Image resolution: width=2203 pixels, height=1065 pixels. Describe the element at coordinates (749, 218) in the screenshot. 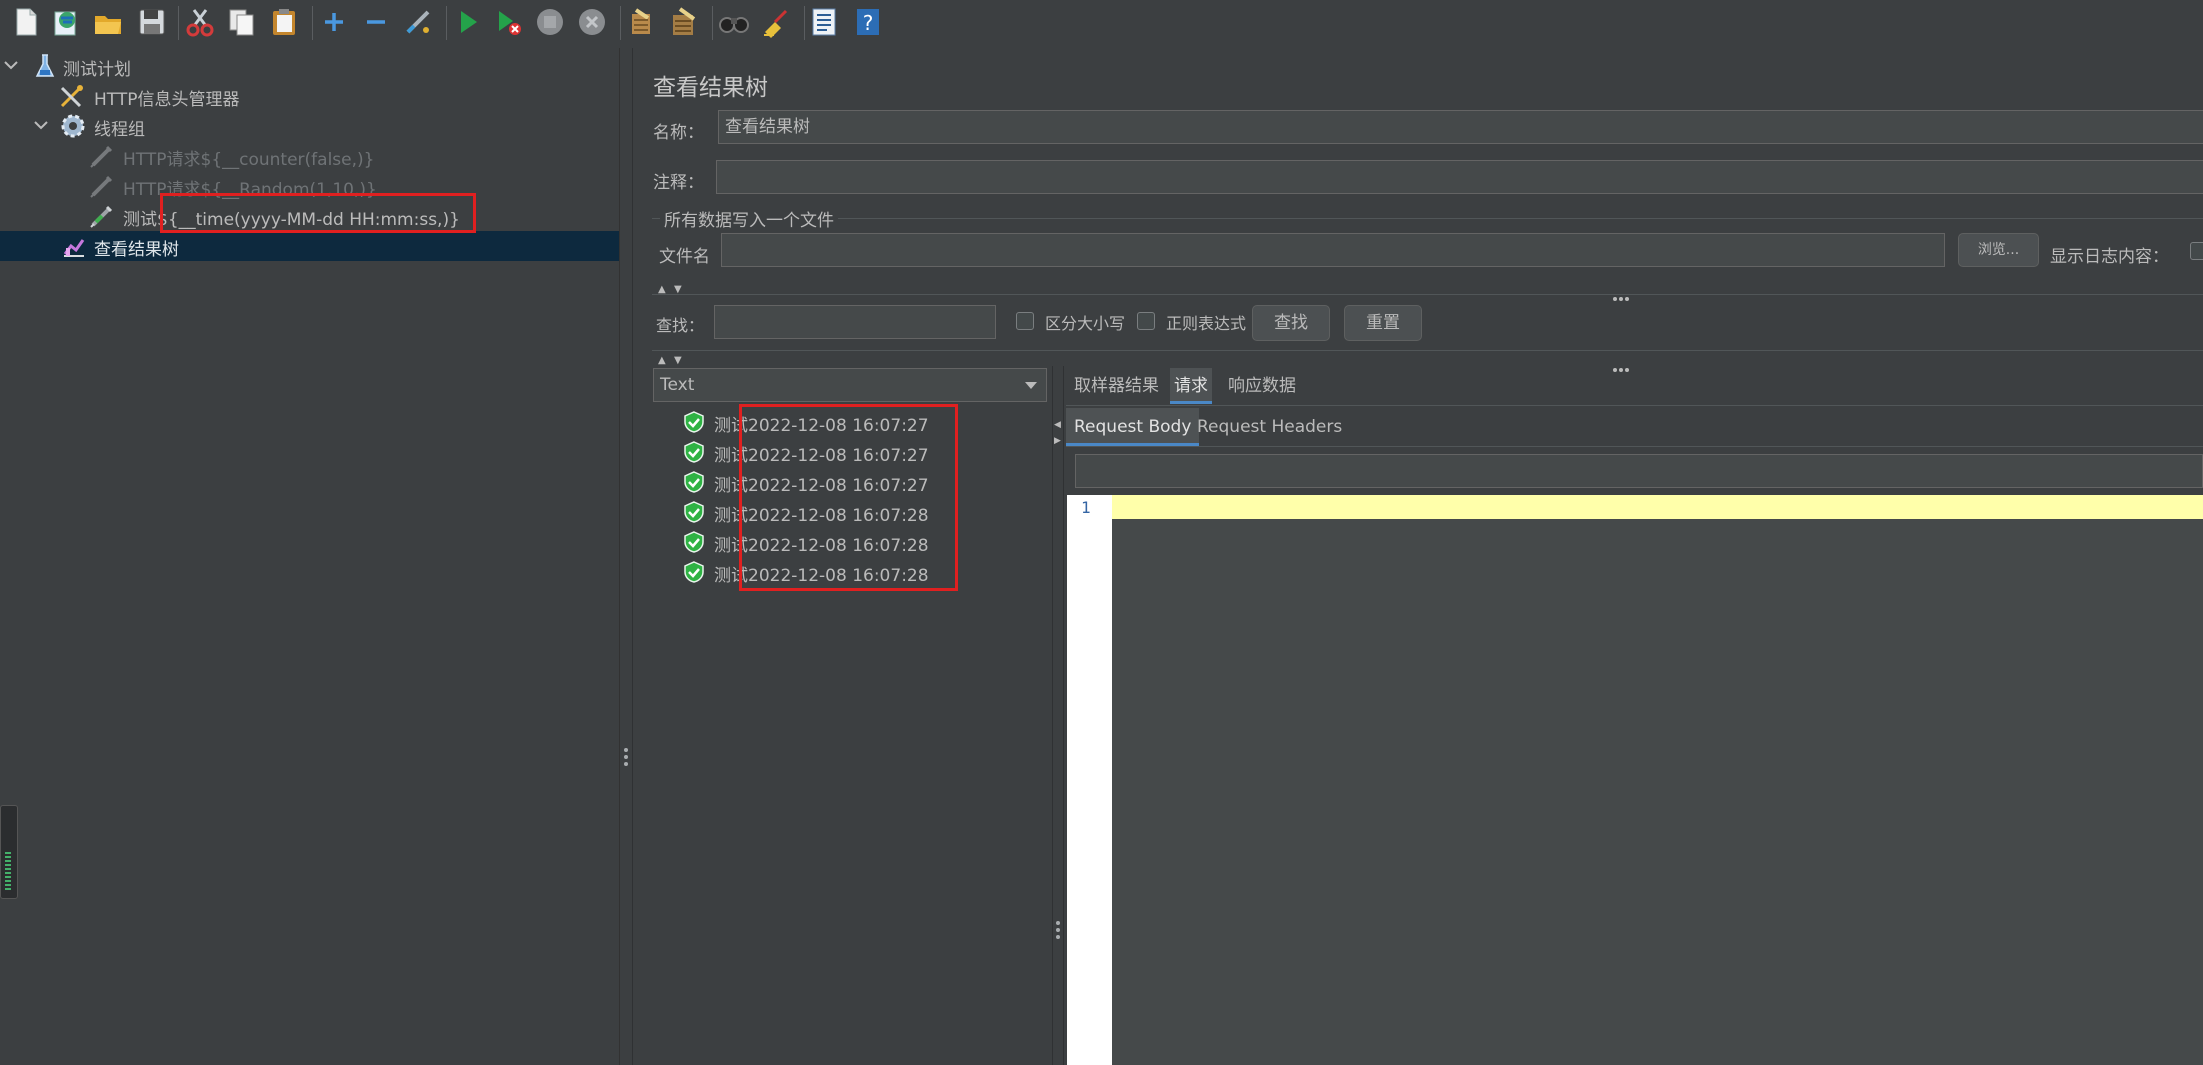

I see `file-group-label: 所有数据写入一个文件` at that location.